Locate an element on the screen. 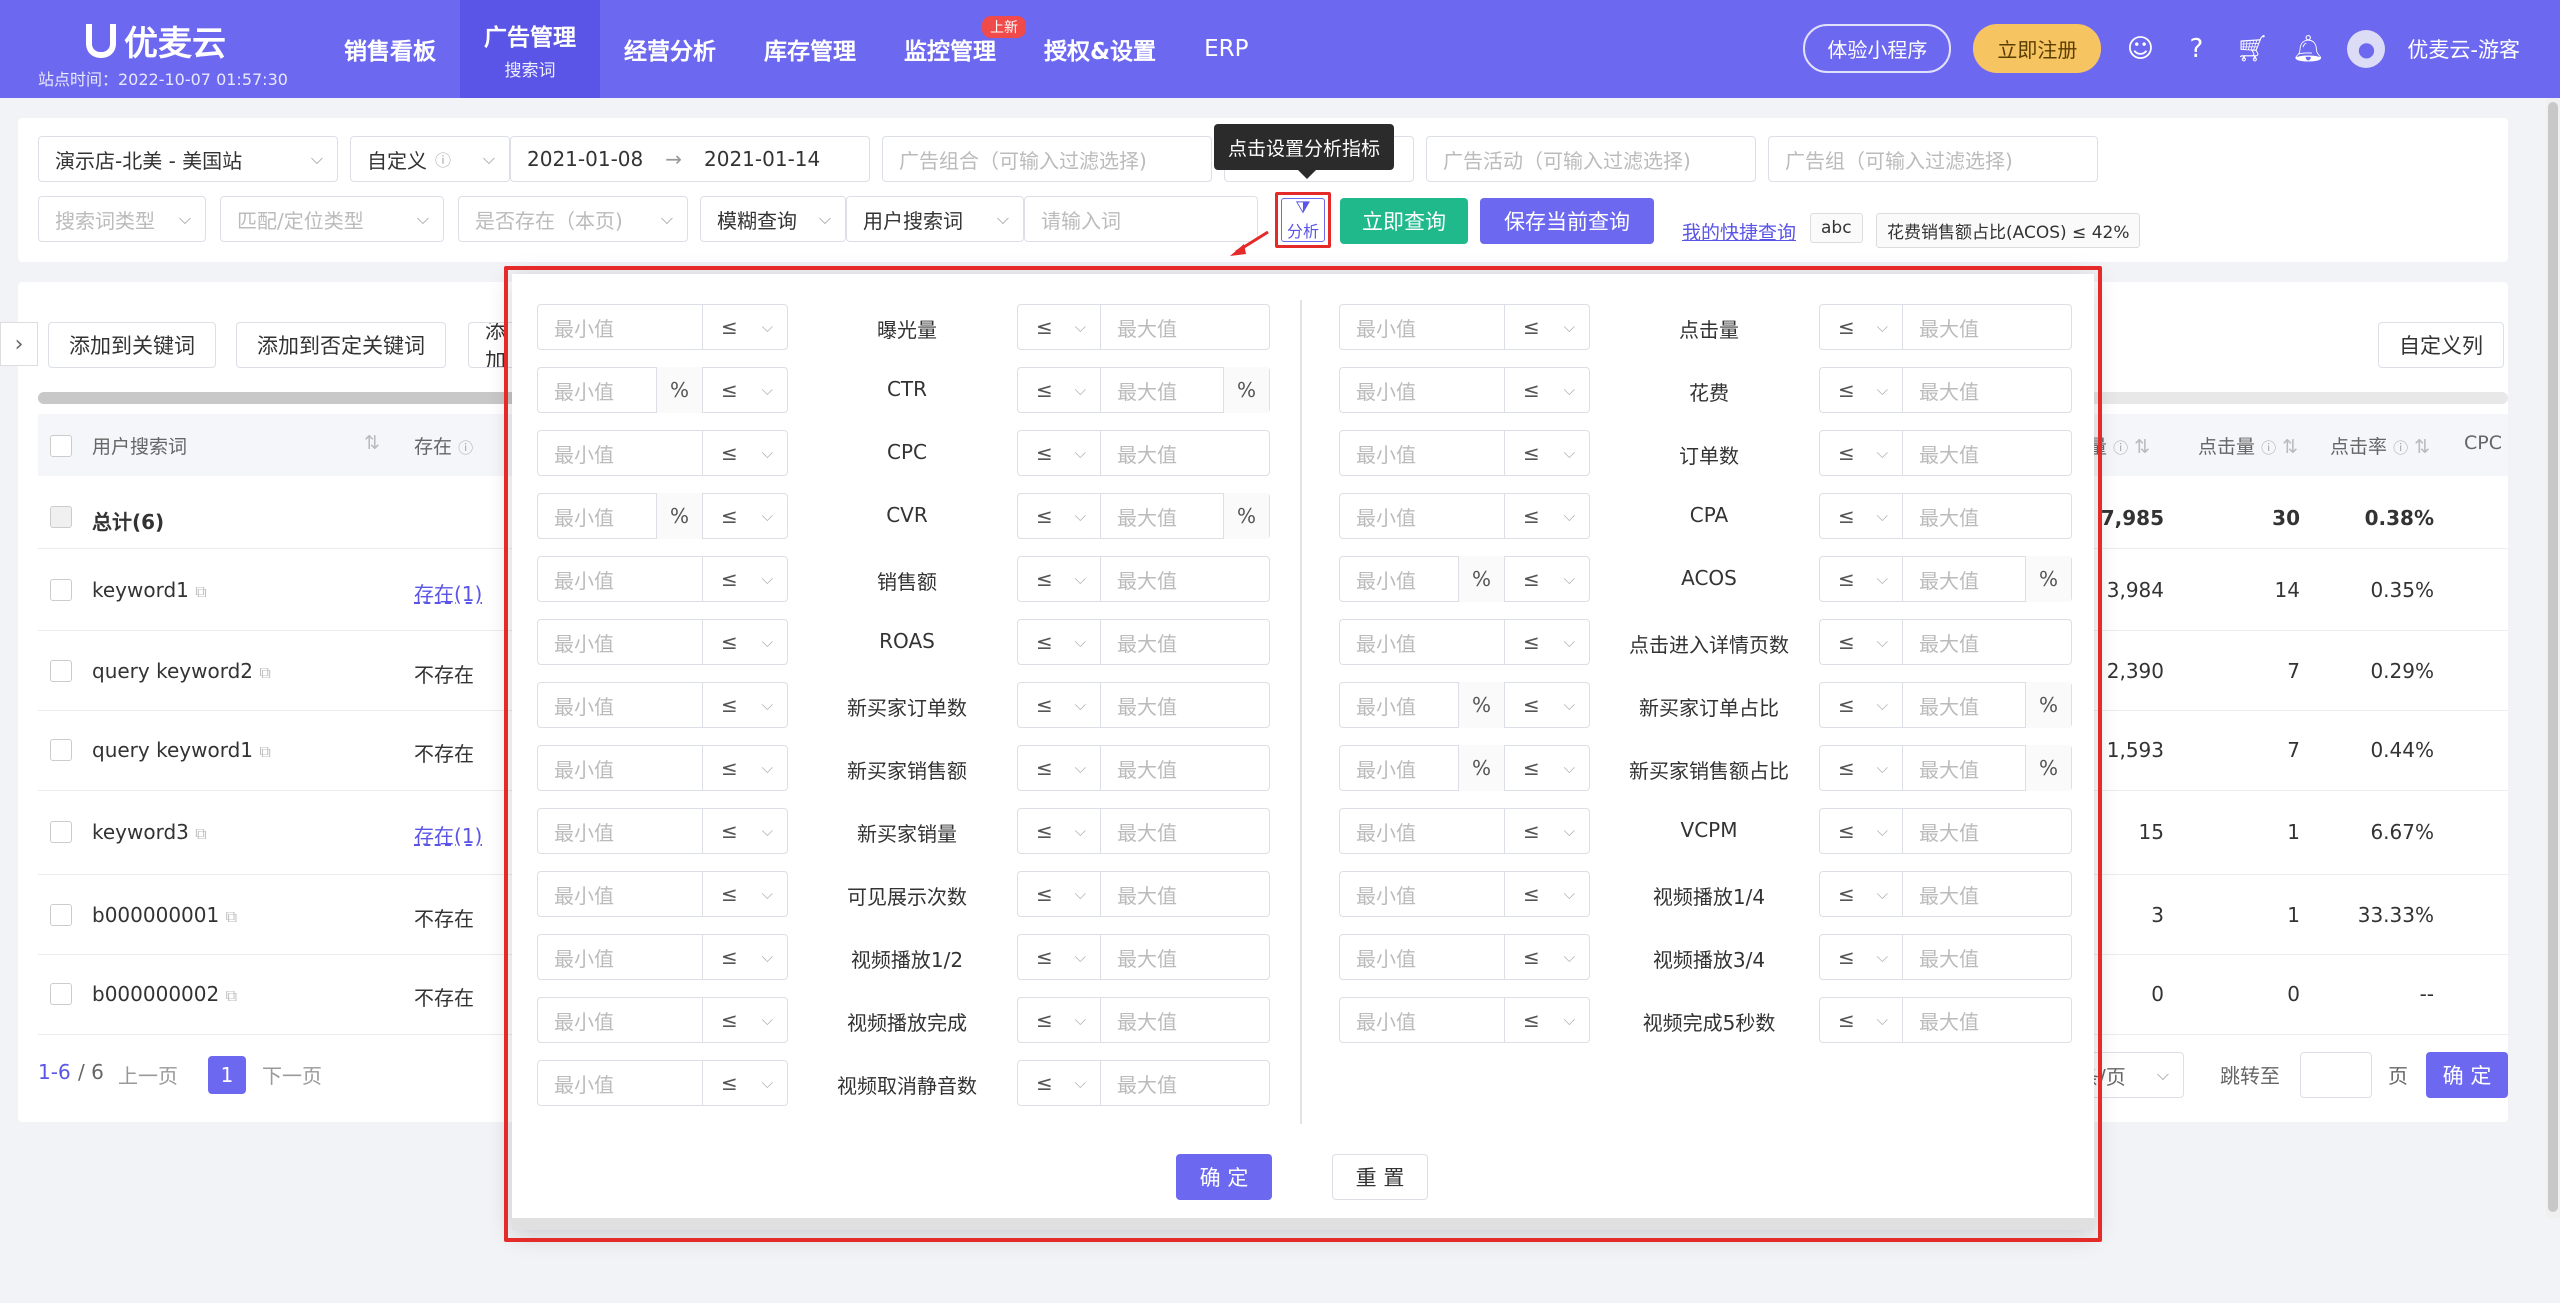 The width and height of the screenshot is (2560, 1303). page-unit: 页 is located at coordinates (2398, 1076).